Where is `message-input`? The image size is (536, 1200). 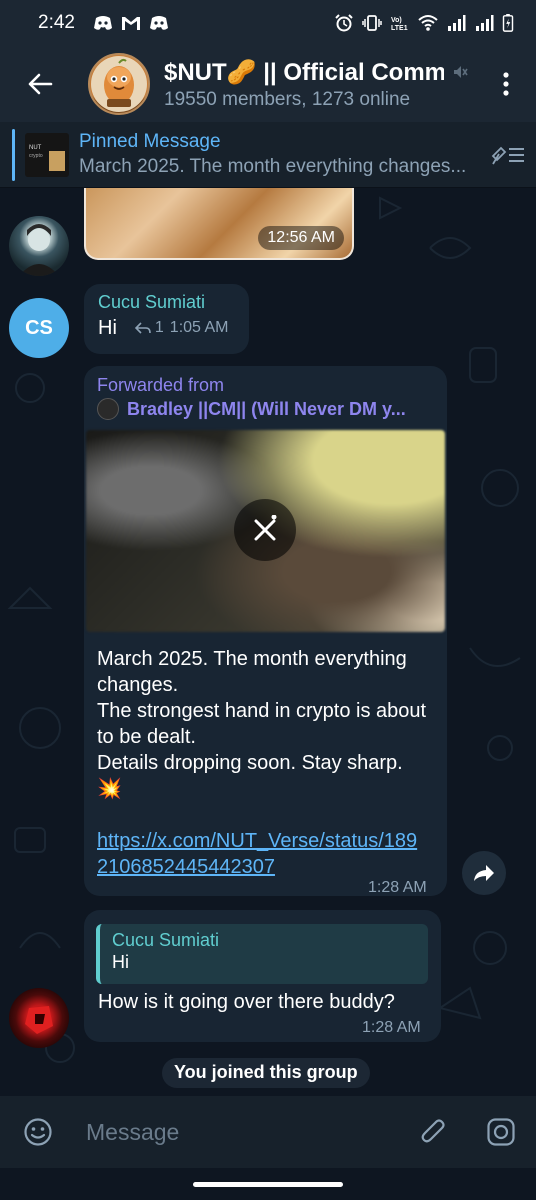 message-input is located at coordinates (238, 1132).